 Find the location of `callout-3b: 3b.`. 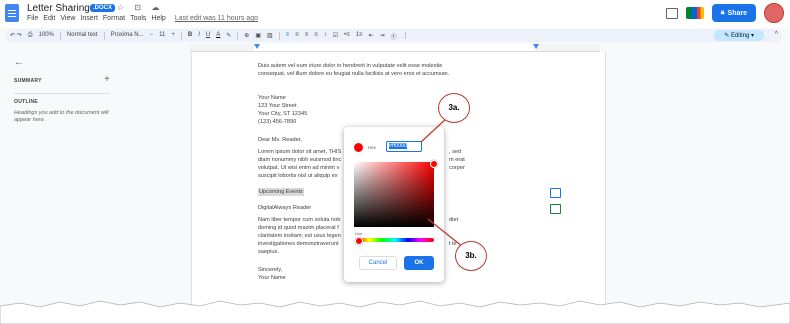

callout-3b: 3b. is located at coordinates (471, 256).